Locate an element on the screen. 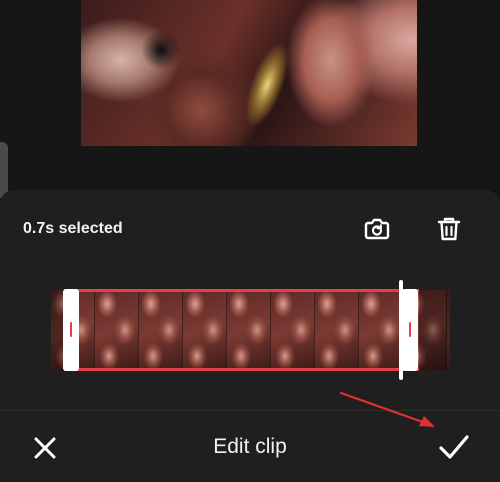 Image resolution: width=500 pixels, height=482 pixels. trim-handle-right is located at coordinates (410, 330).